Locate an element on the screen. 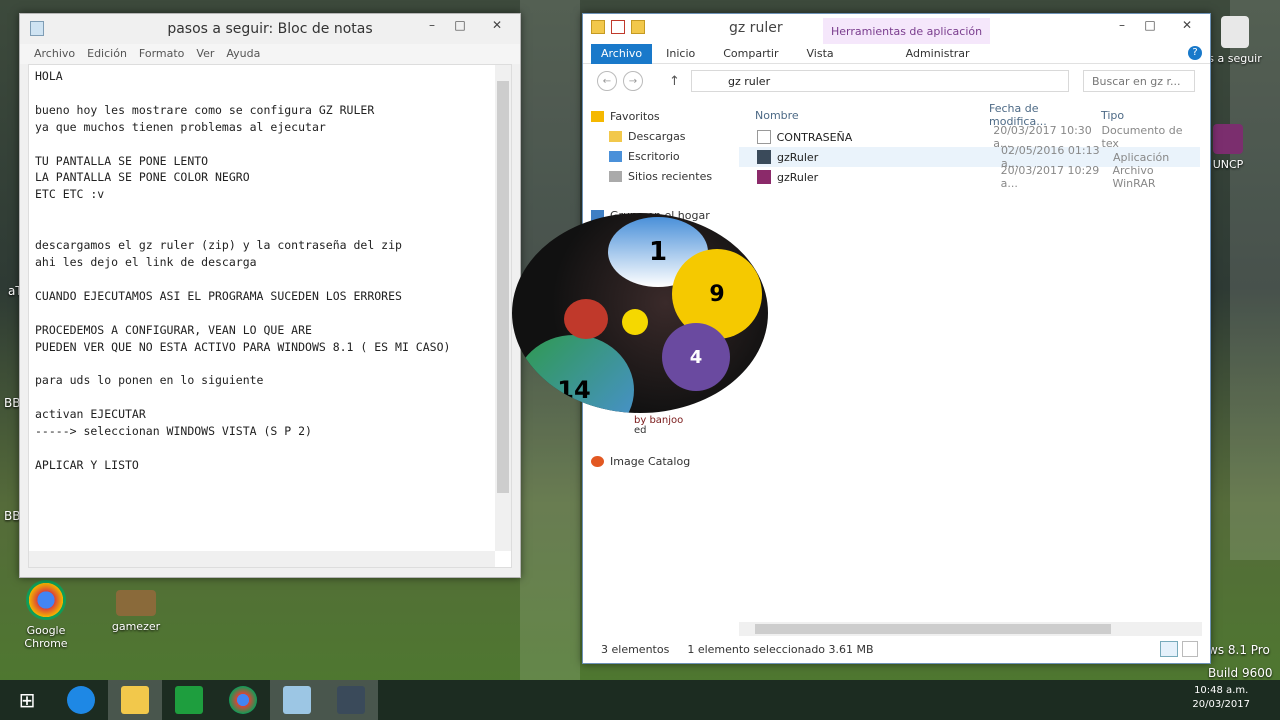  ball-number: 9 is located at coordinates (717, 294).